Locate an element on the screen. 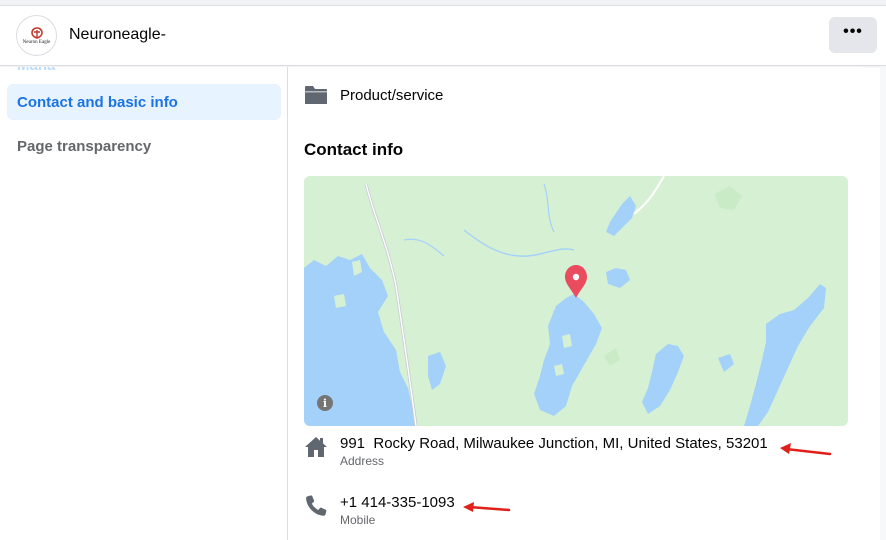 The image size is (886, 540). sidebar-item-page-transparency: Page transparency is located at coordinates (144, 146).